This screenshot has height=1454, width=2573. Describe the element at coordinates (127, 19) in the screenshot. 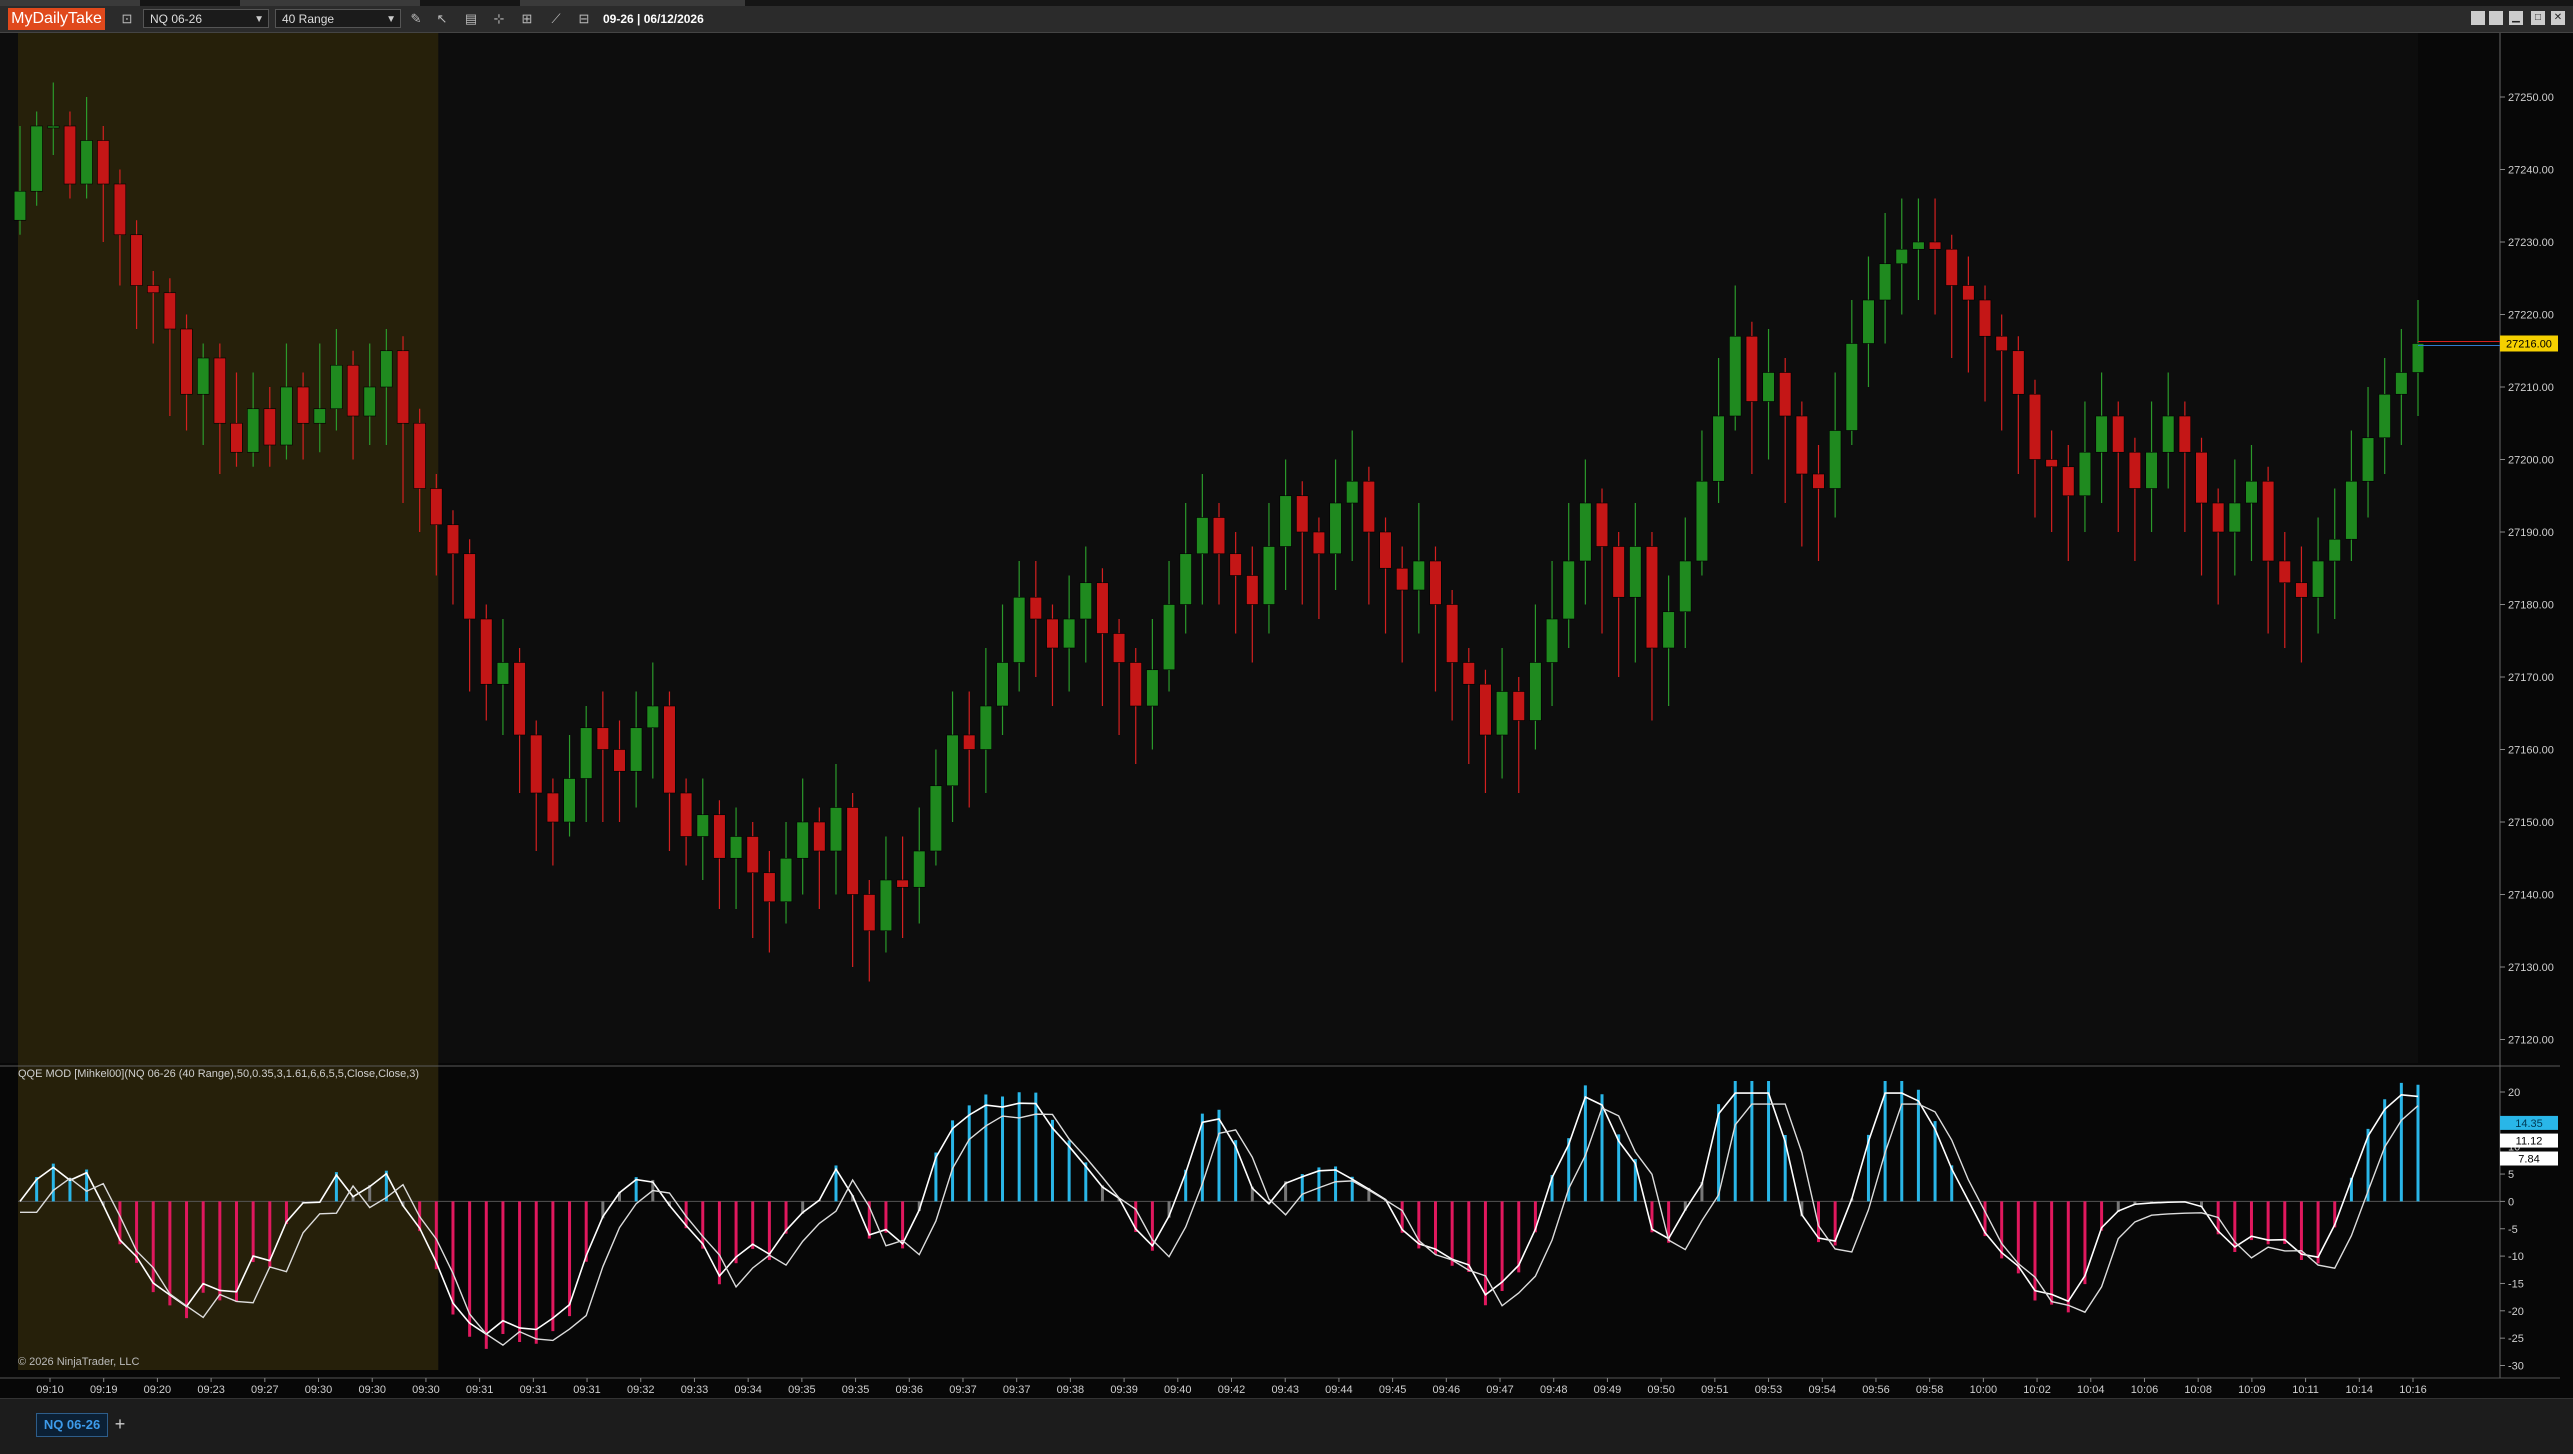

I see `link-icon: ⊡` at that location.